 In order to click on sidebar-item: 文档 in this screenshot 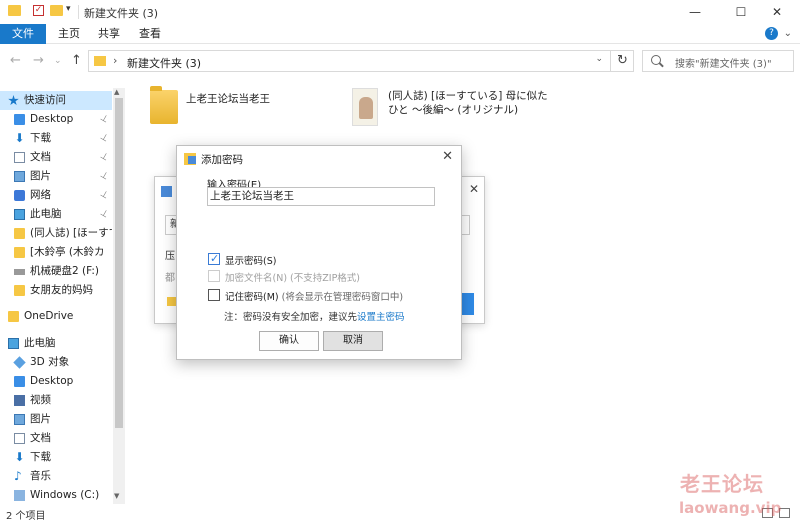, I will do `click(56, 438)`.